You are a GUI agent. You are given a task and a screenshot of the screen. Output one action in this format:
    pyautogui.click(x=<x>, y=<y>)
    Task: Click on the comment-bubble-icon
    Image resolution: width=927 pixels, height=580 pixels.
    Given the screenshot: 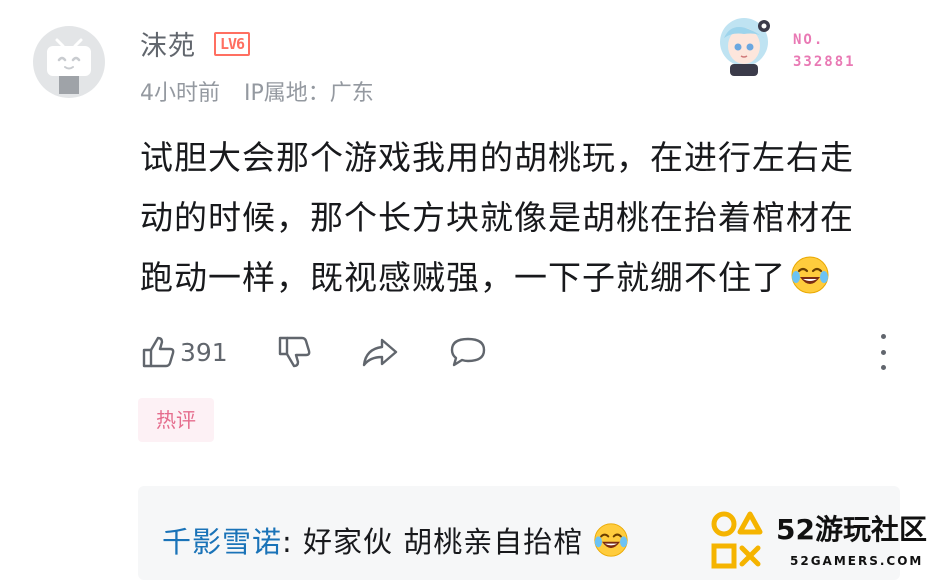 What is the action you would take?
    pyautogui.click(x=467, y=352)
    